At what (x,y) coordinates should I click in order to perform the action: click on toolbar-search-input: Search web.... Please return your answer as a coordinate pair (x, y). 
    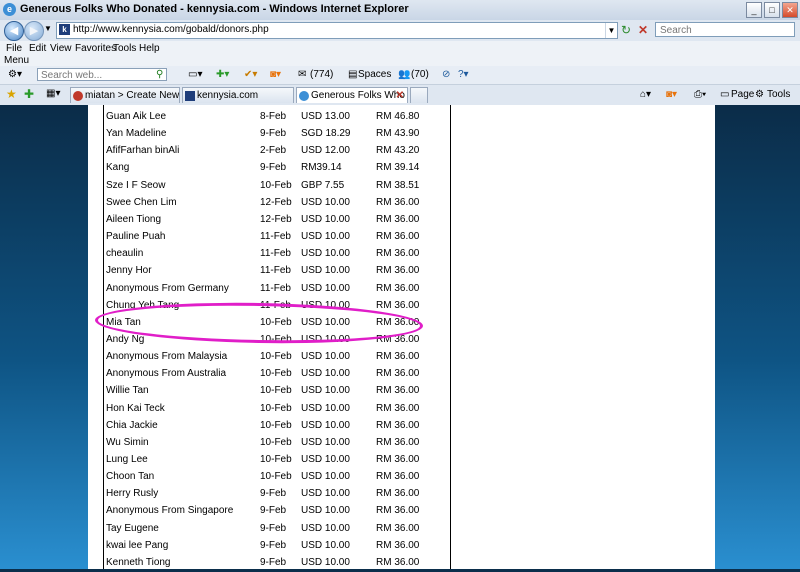
    Looking at the image, I should click on (102, 74).